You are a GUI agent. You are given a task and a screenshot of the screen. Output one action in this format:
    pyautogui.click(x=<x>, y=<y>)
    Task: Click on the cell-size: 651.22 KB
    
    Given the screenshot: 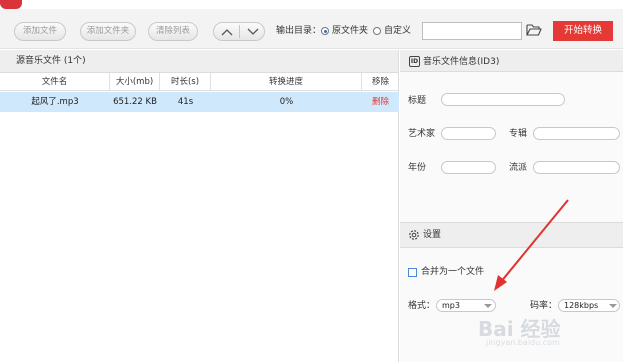 What is the action you would take?
    pyautogui.click(x=135, y=102)
    